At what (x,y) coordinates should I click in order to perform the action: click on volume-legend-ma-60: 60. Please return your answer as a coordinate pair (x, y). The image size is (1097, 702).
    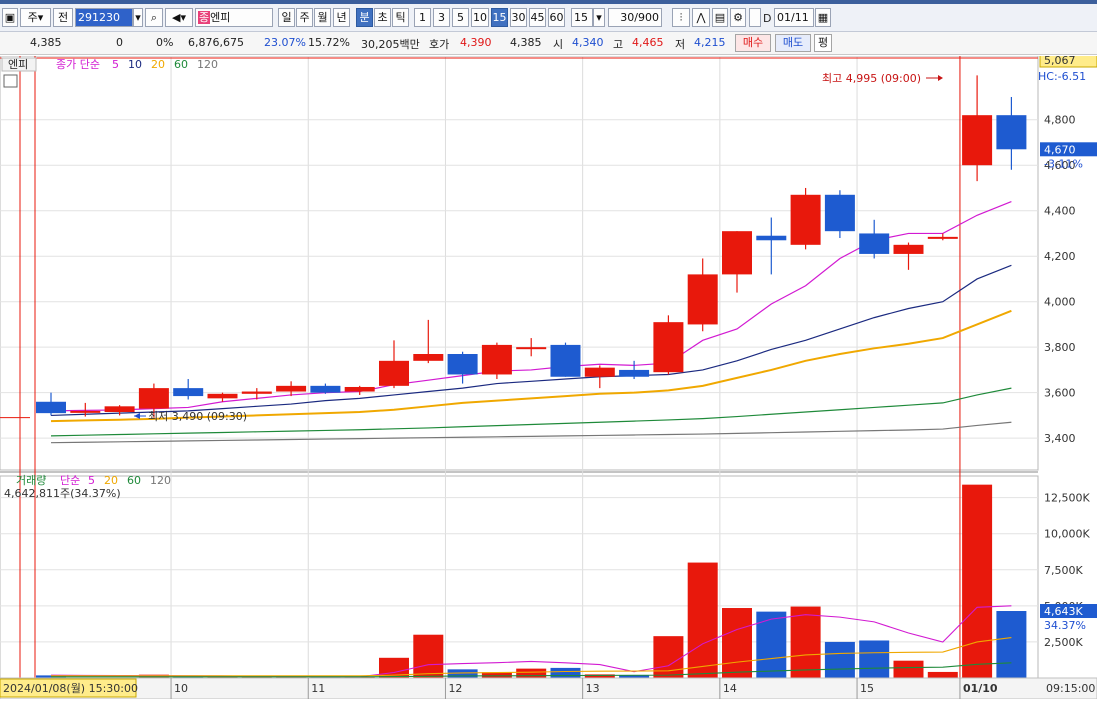
    Looking at the image, I should click on (134, 480).